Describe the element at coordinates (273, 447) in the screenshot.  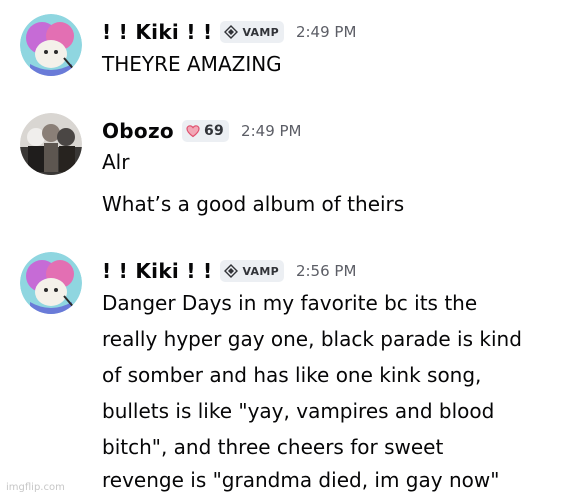
I see `message-text: bitch", and three cheers for sweet` at that location.